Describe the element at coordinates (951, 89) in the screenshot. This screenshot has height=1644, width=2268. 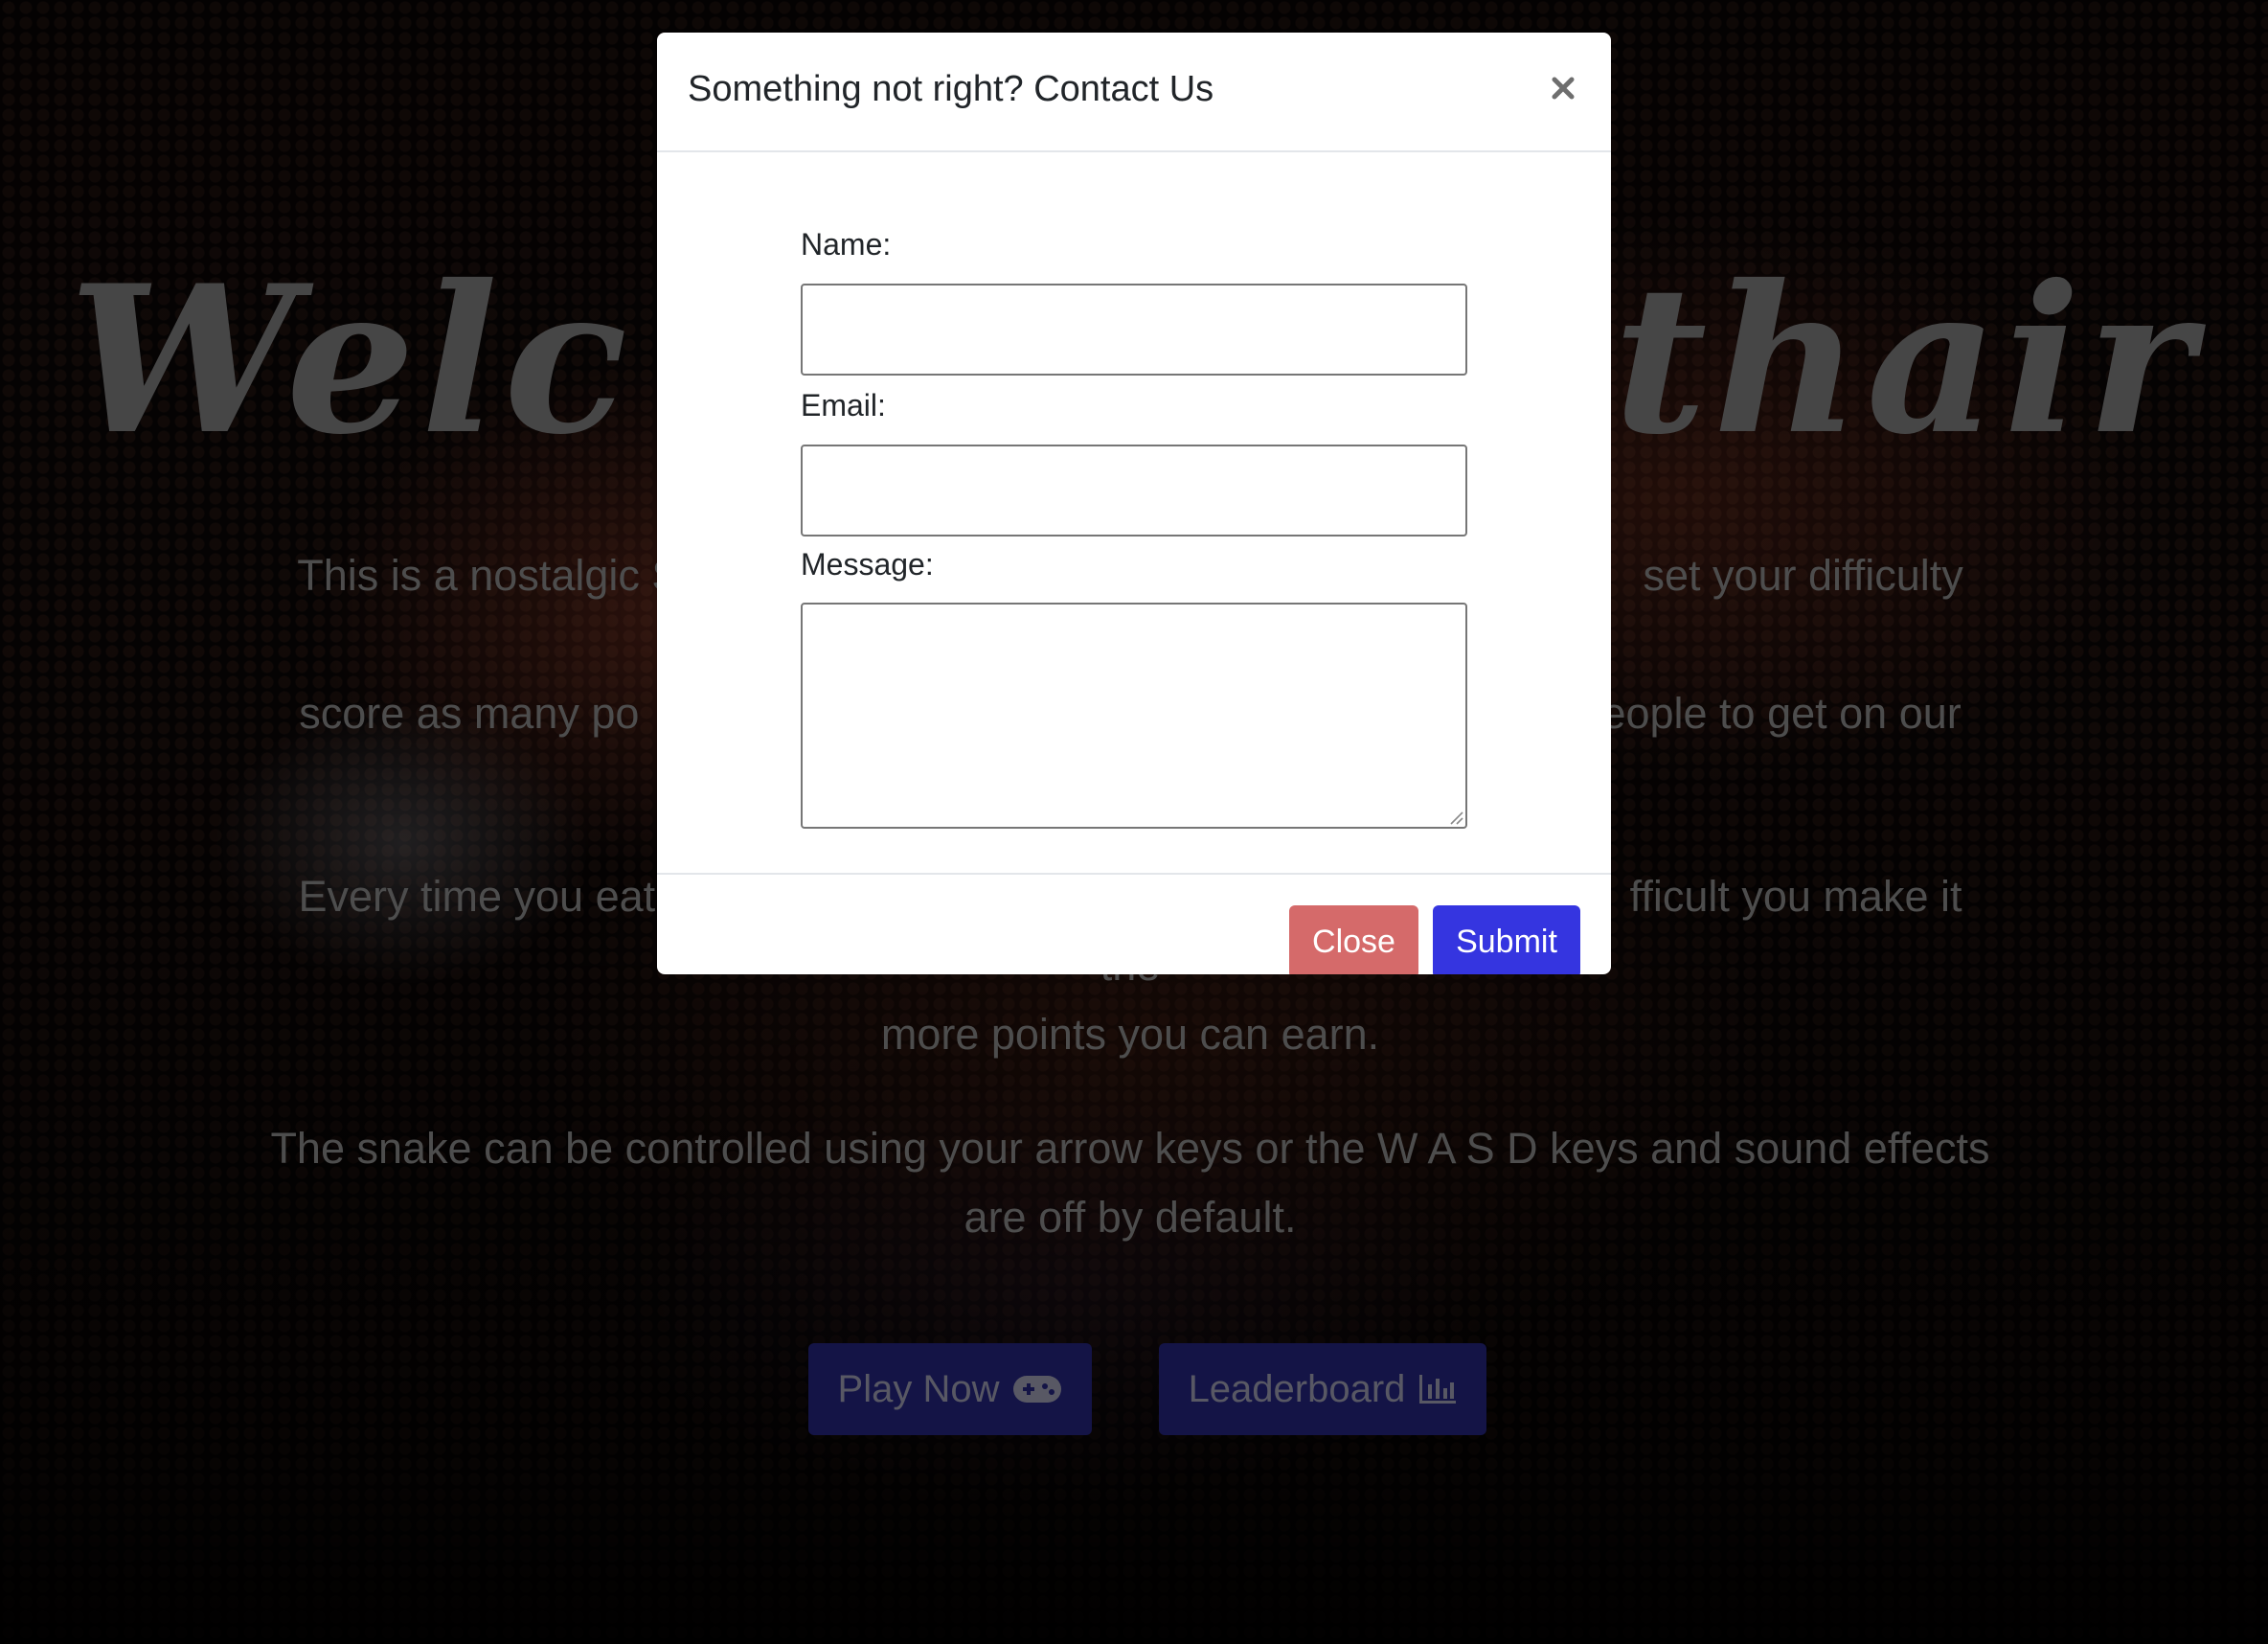
I see `modal-title: Something not right? Contact Us` at that location.